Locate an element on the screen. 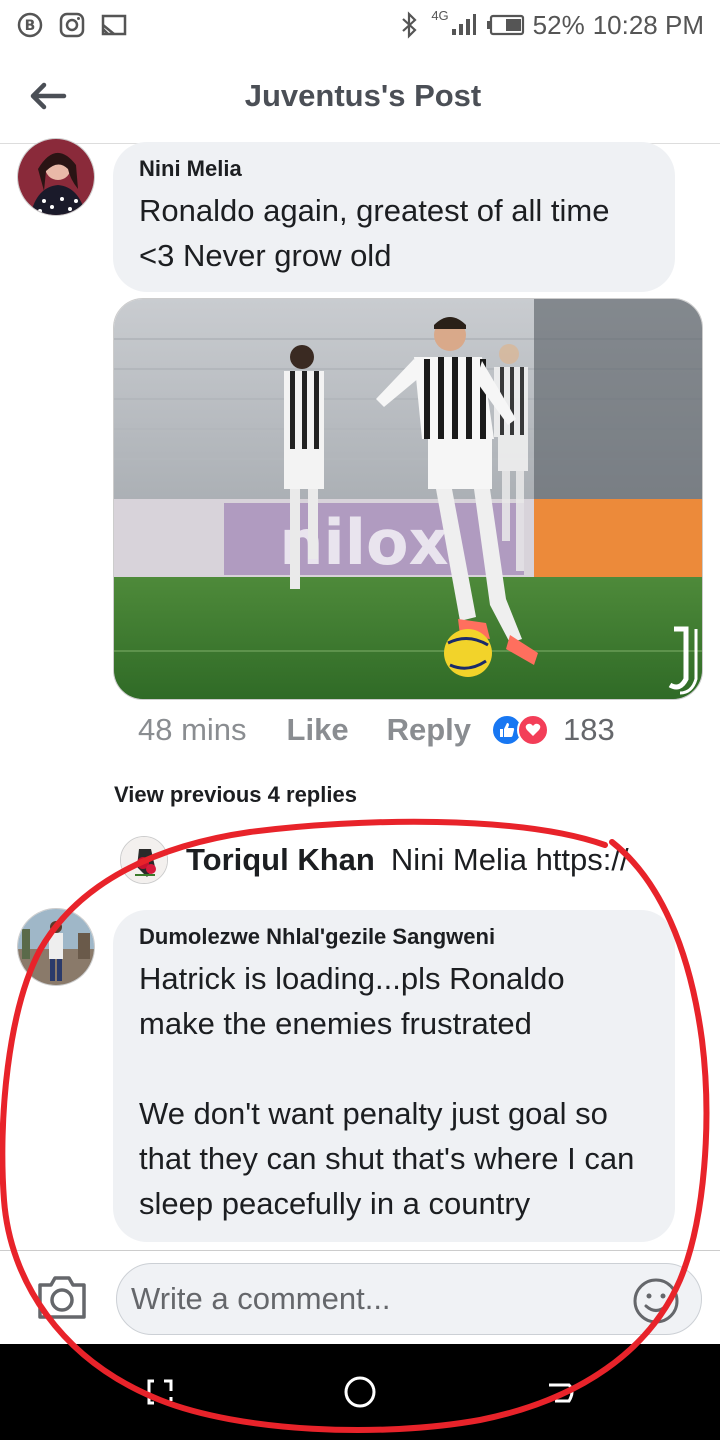  svg-text: B is located at coordinates (30, 26).